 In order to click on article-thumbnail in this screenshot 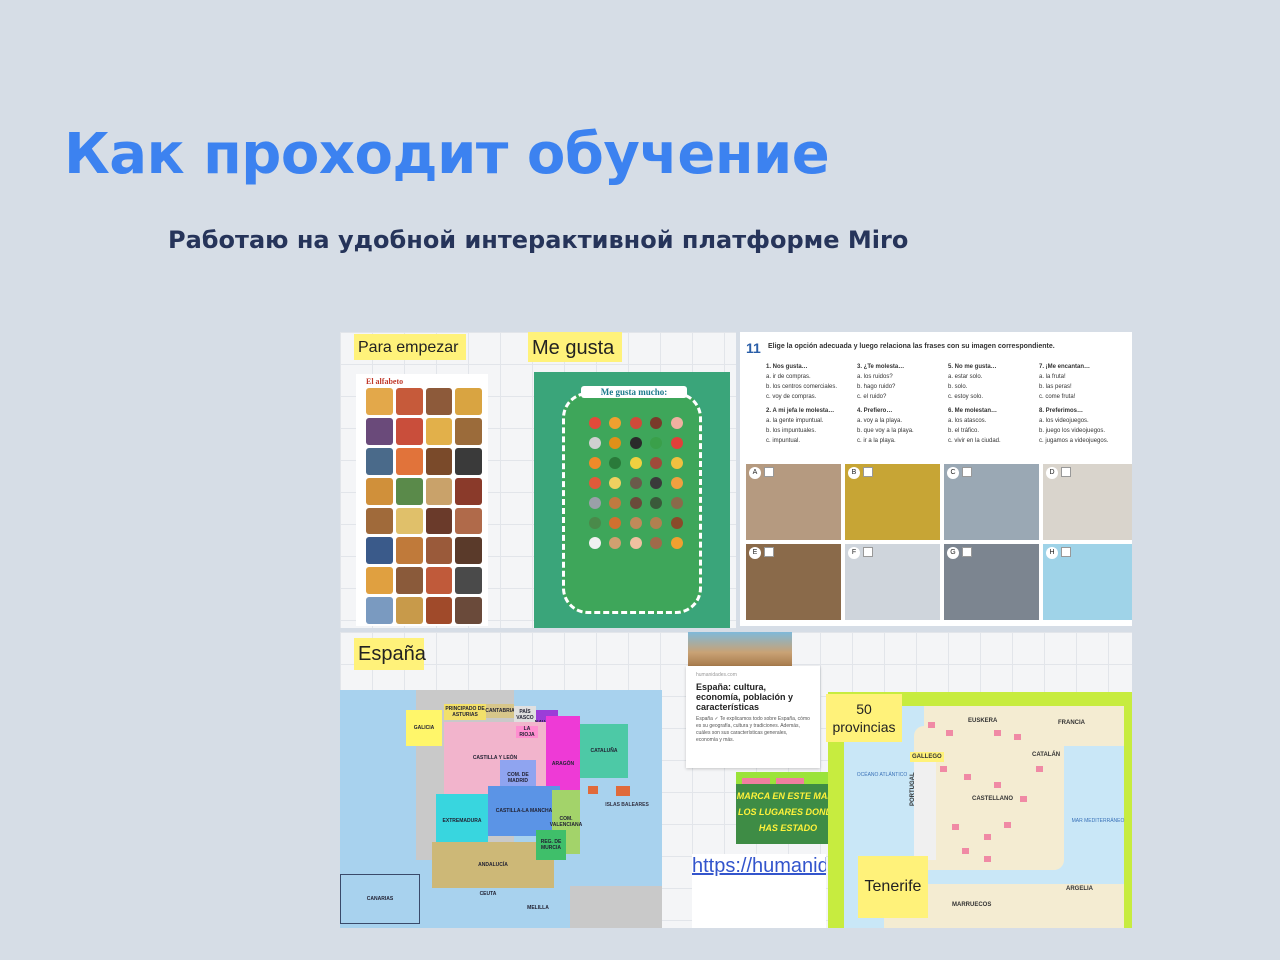, I will do `click(740, 649)`.